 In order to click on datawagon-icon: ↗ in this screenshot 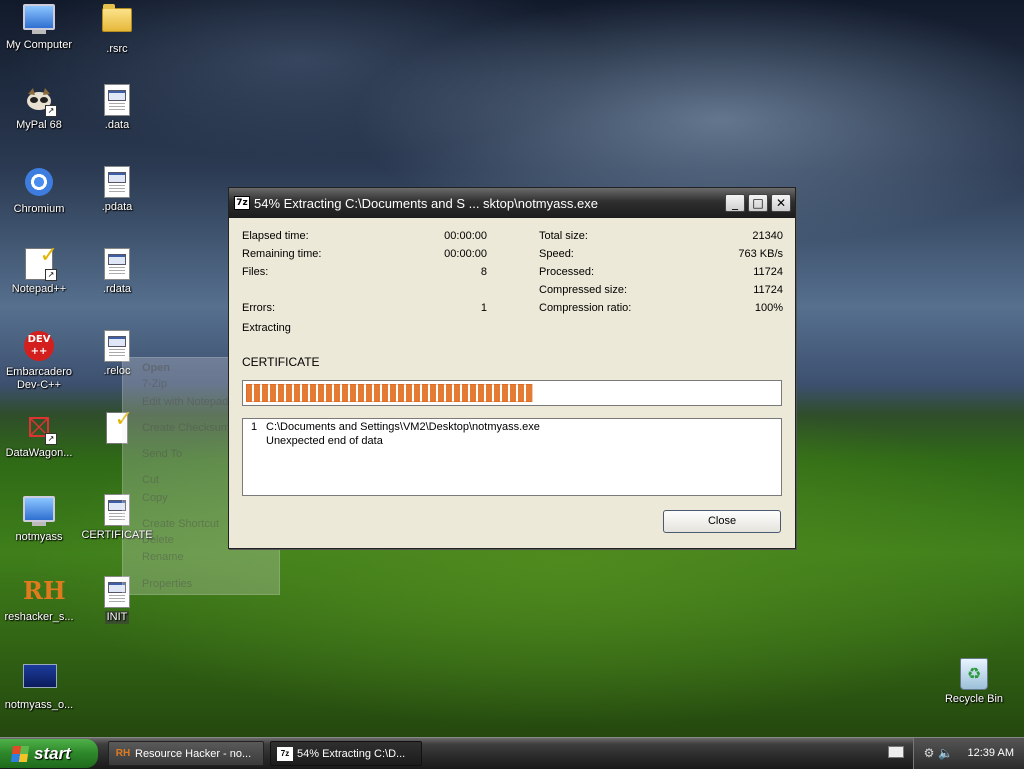, I will do `click(40, 428)`.